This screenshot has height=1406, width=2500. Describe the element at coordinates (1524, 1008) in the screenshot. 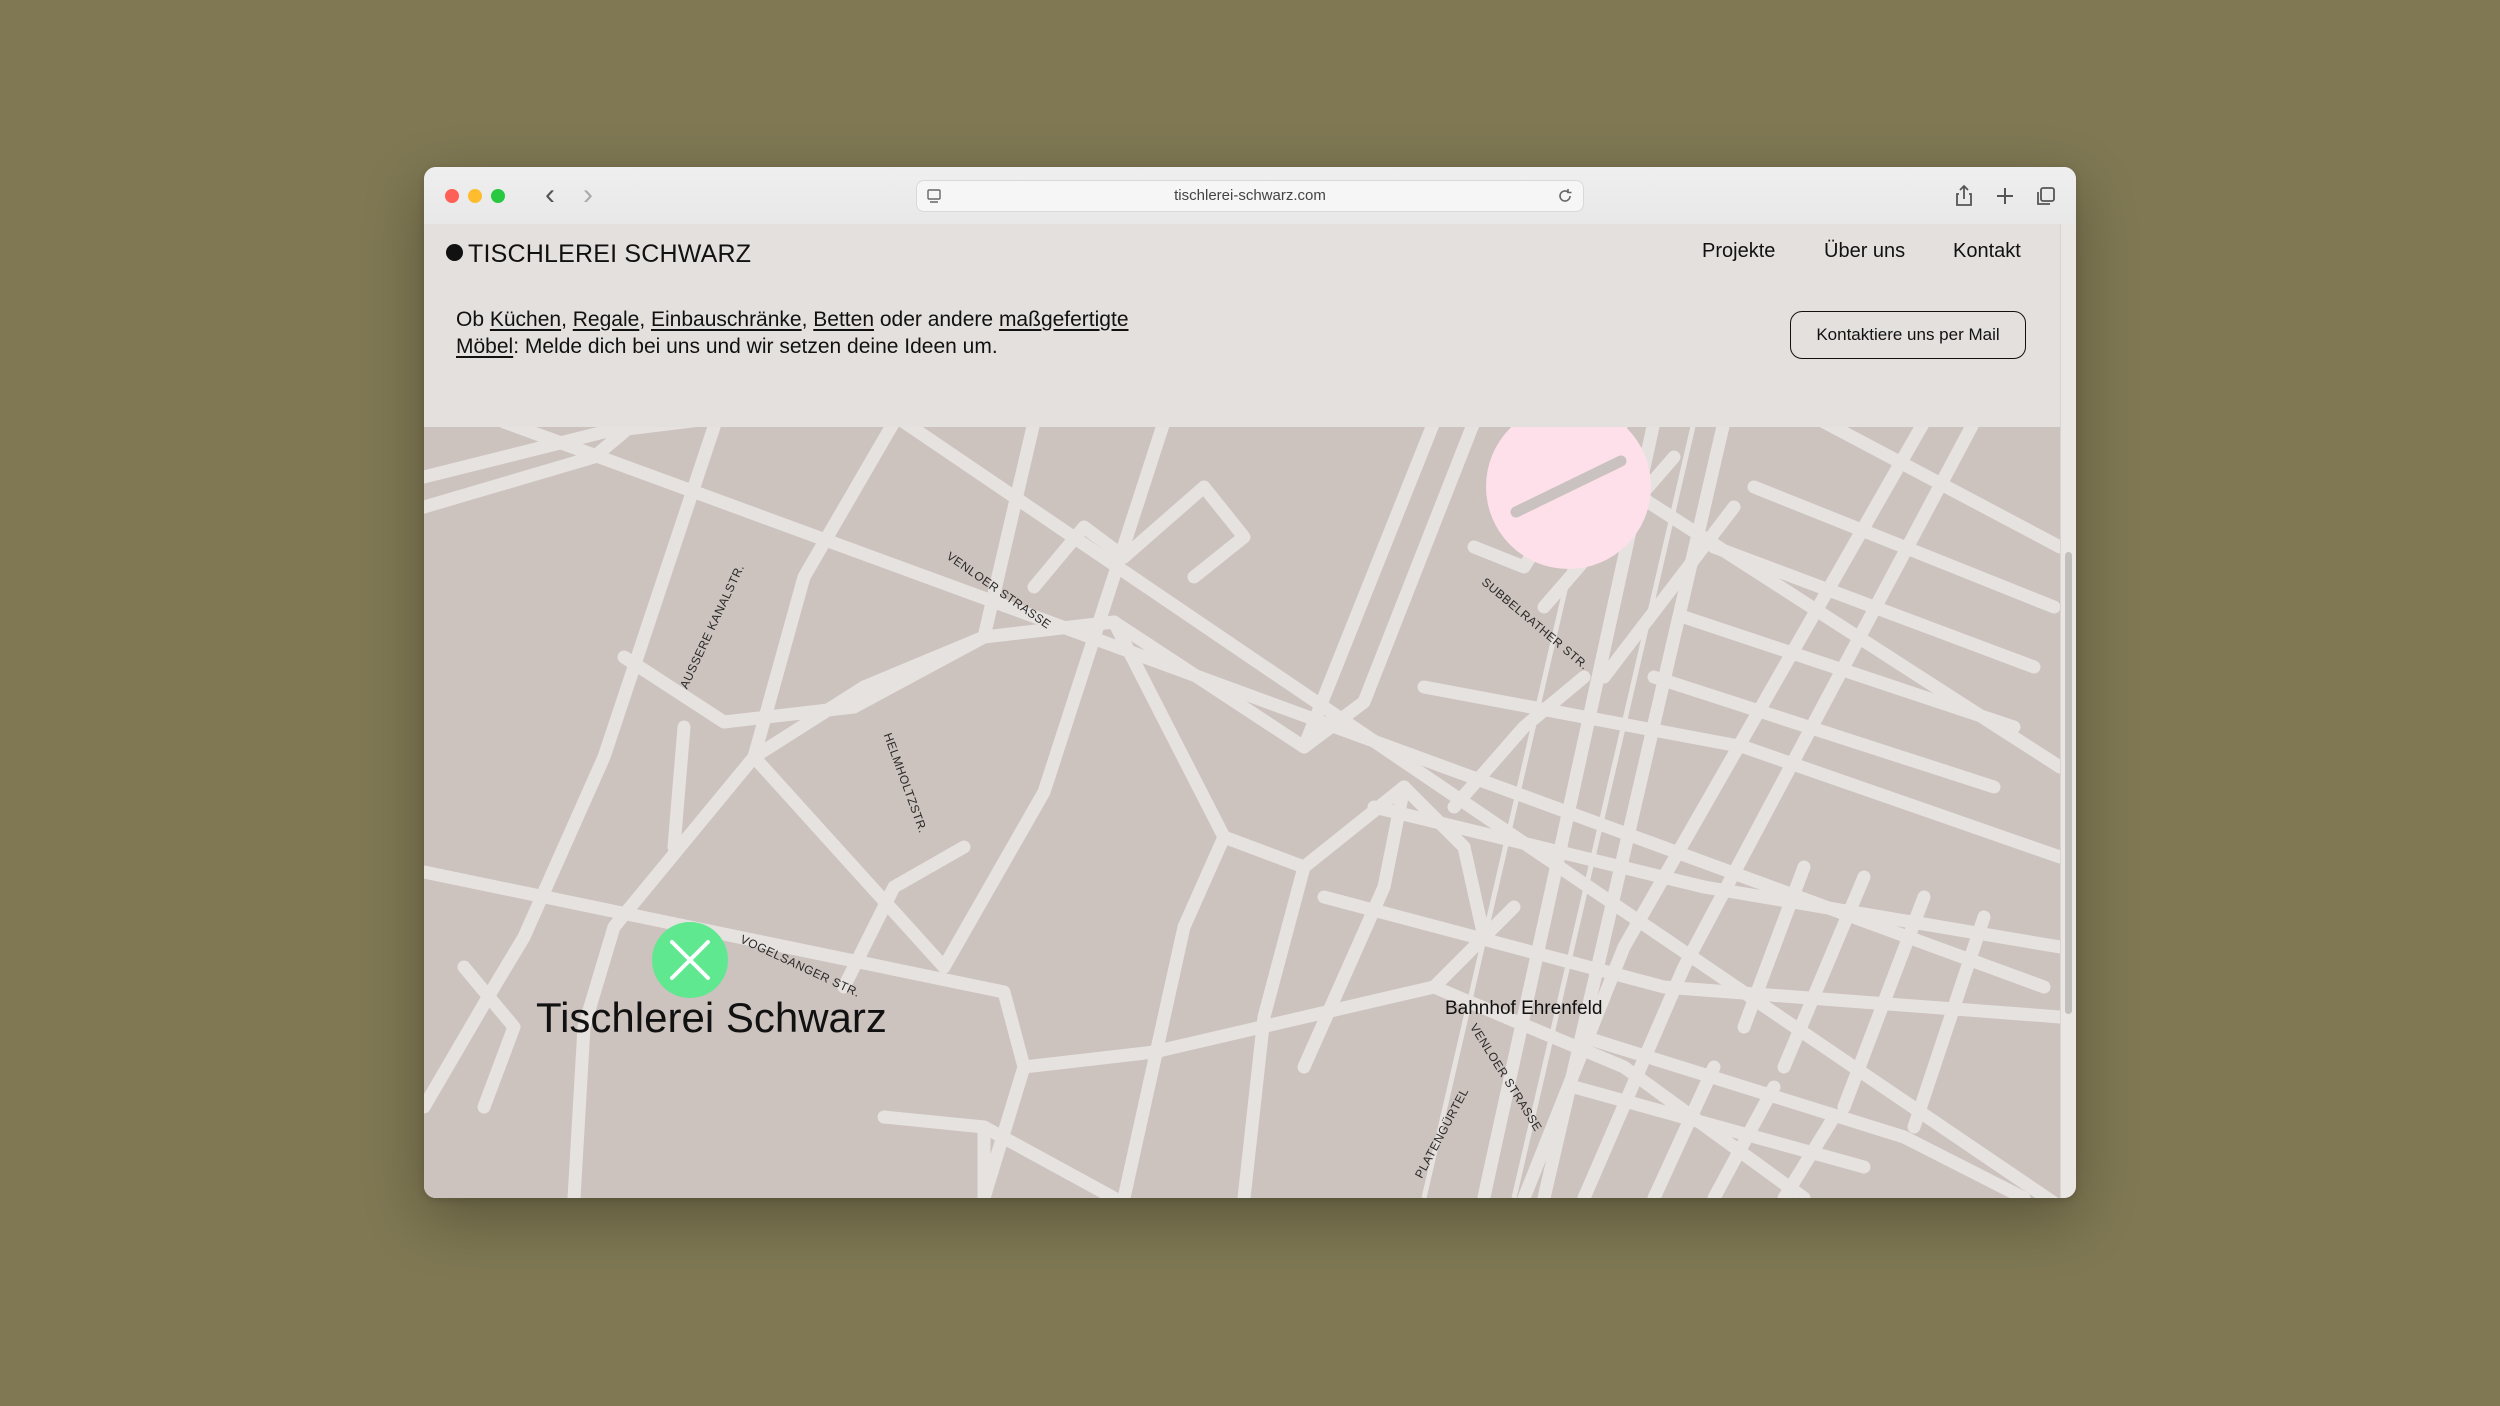

I see `bahnhof-ehrenfeld-label: Bahnhof Ehrenfeld` at that location.